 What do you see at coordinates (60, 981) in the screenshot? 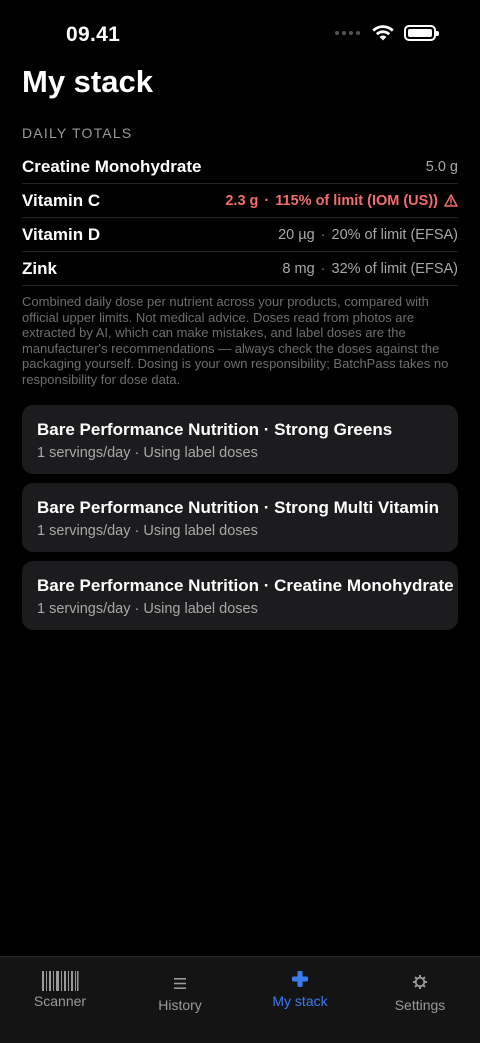
I see `barcode-icon` at bounding box center [60, 981].